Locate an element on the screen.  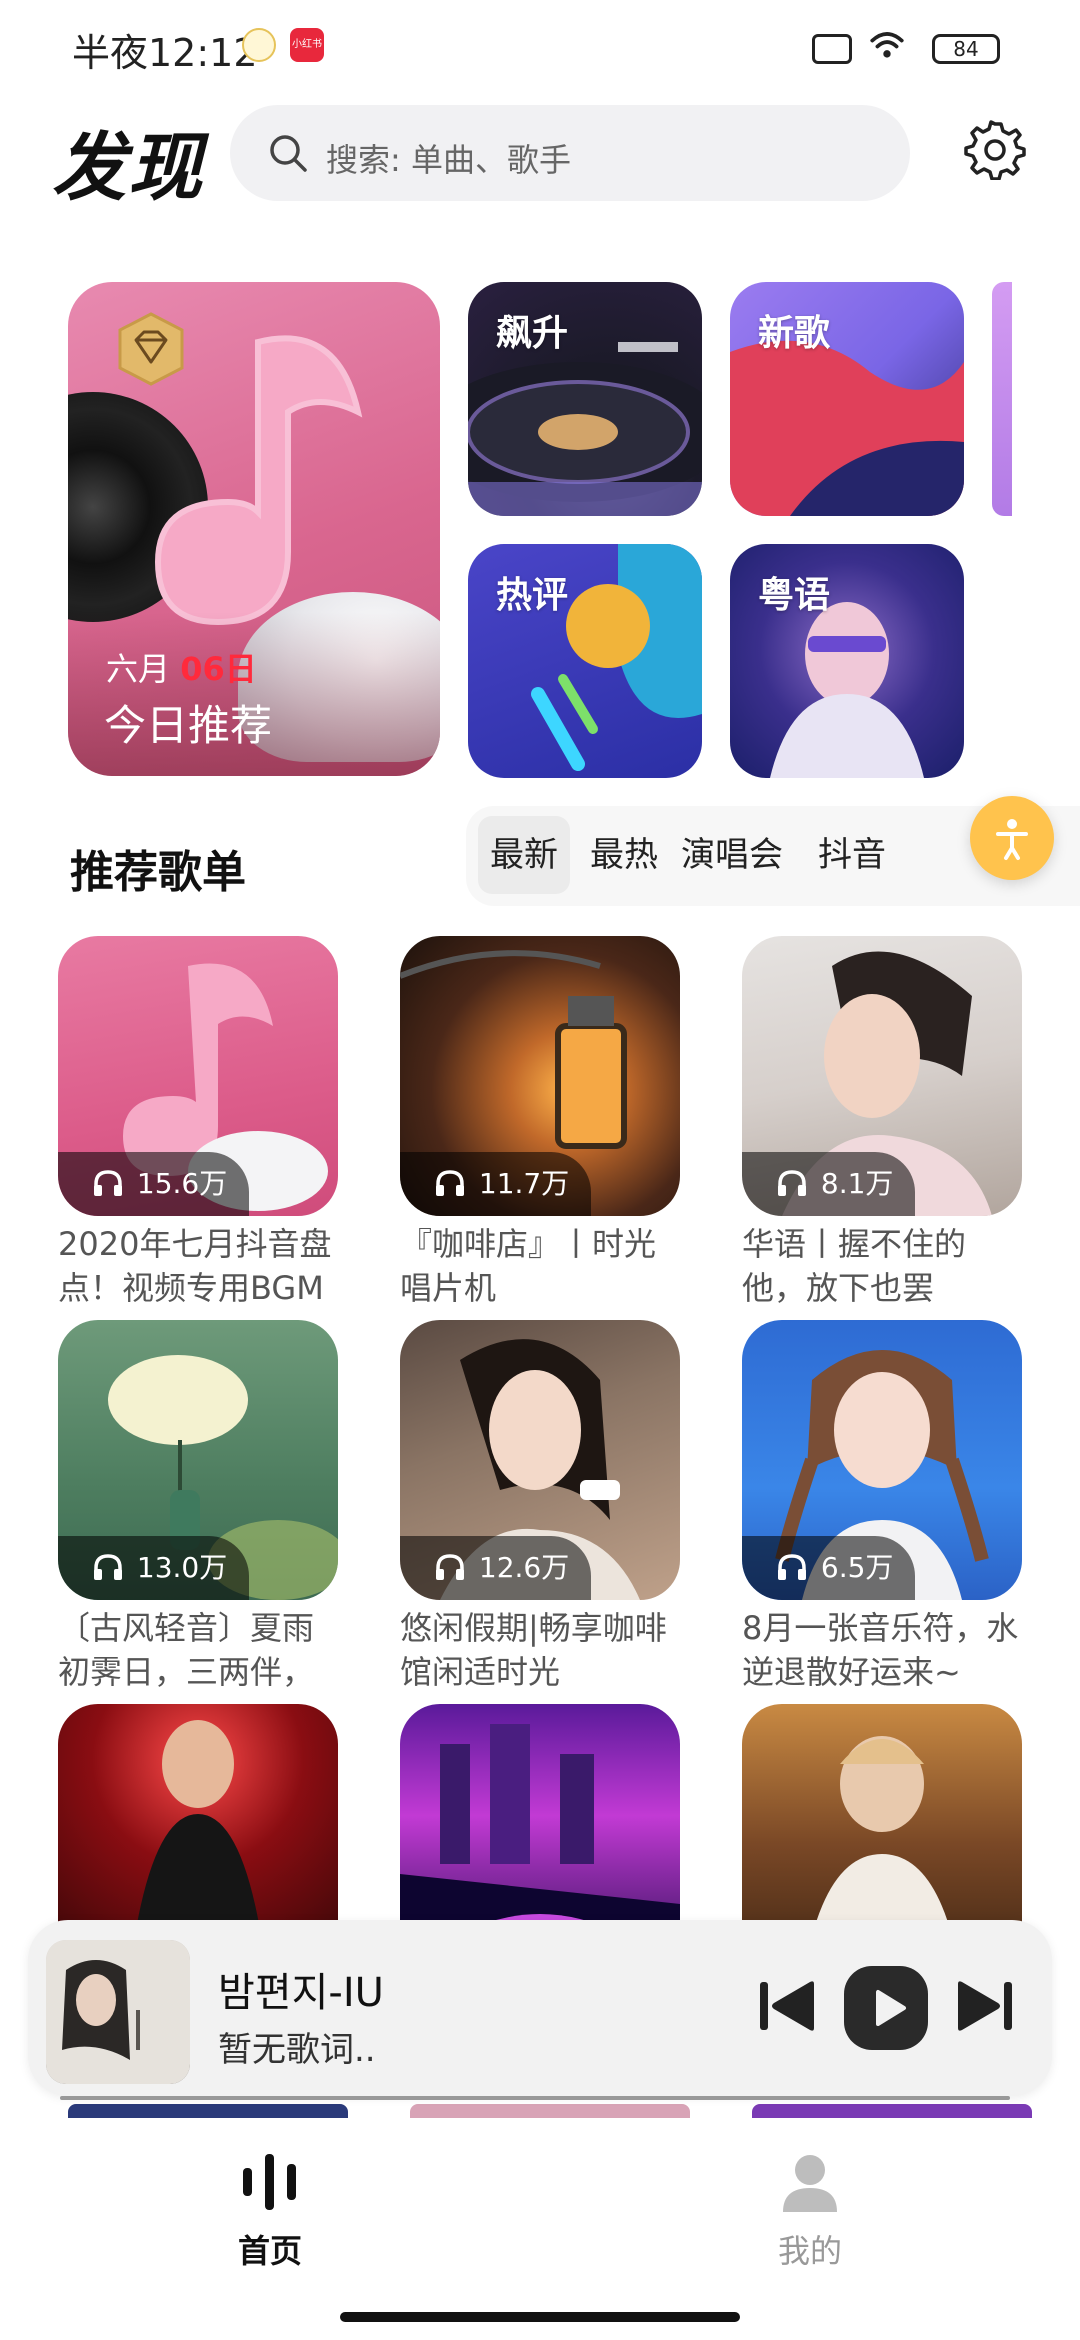
accessibility-float-button is located at coordinates (1012, 838).